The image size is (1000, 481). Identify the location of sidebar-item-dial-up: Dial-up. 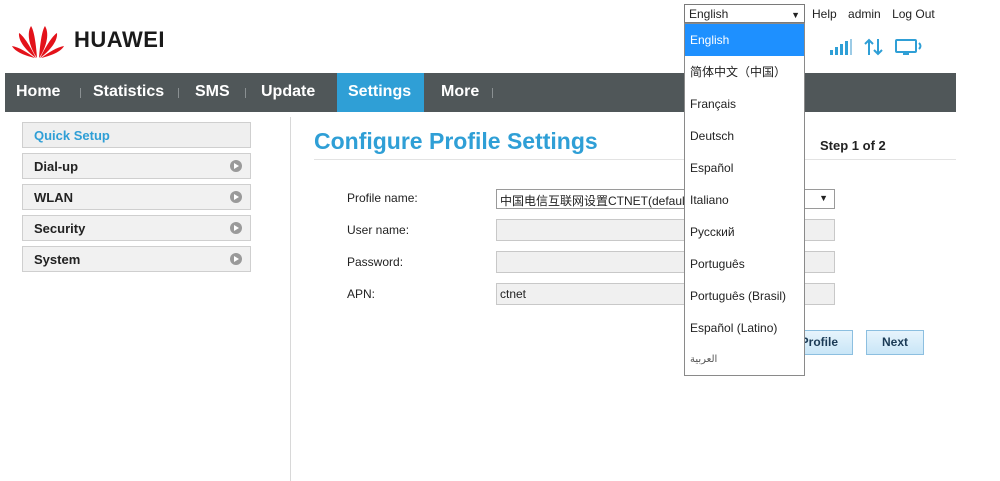
(136, 166).